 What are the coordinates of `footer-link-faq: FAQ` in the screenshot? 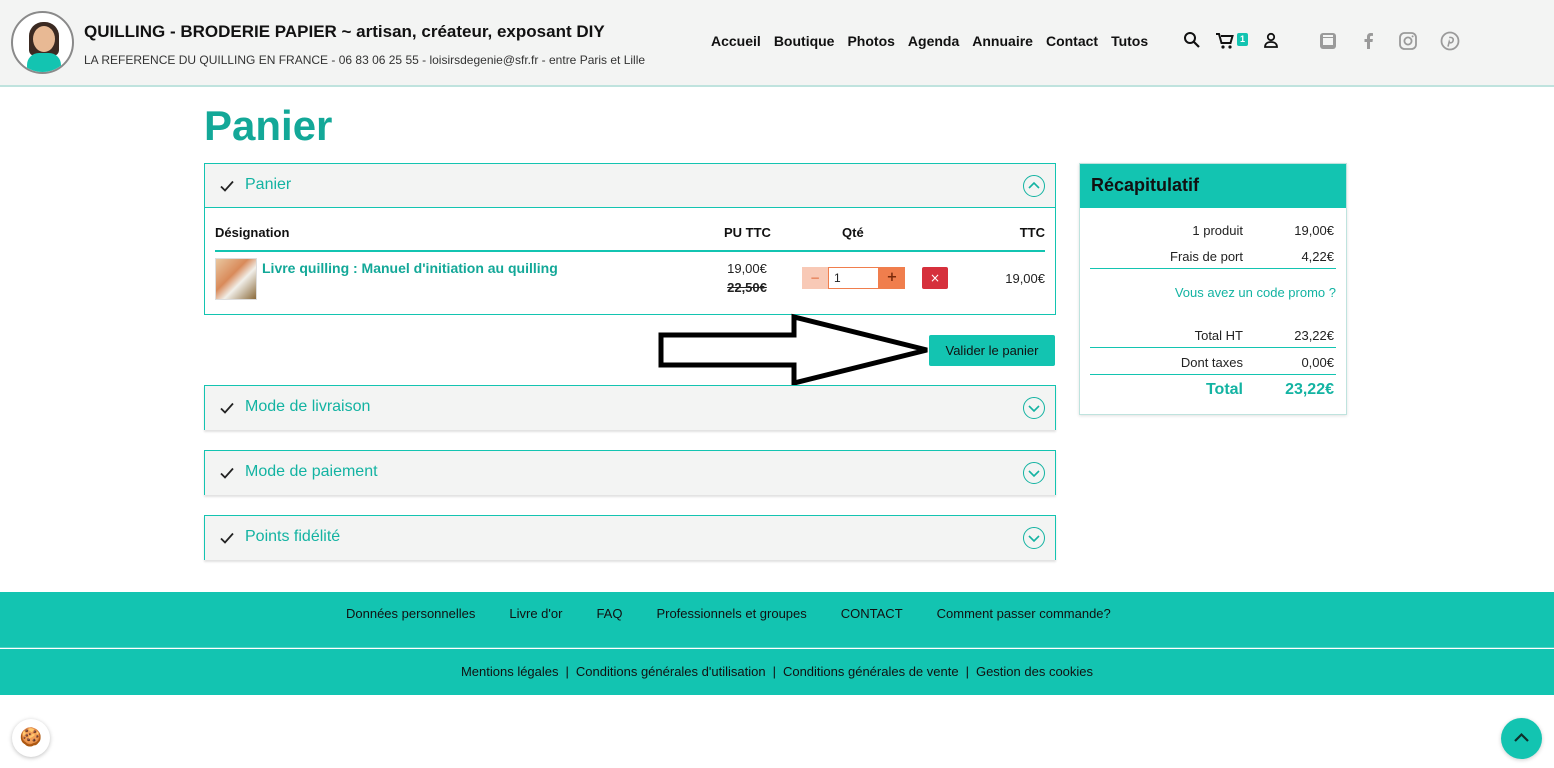 It's located at (609, 613).